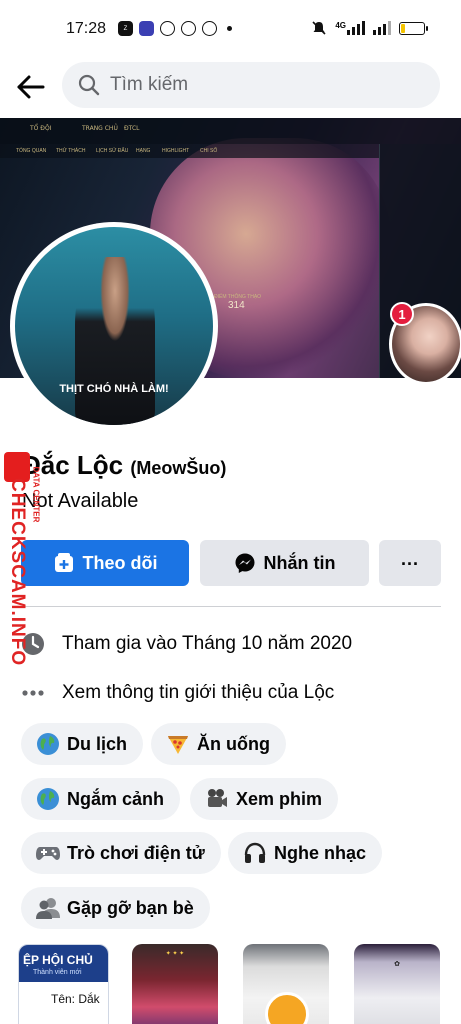  Describe the element at coordinates (64, 563) in the screenshot. I see `follow-icon` at that location.